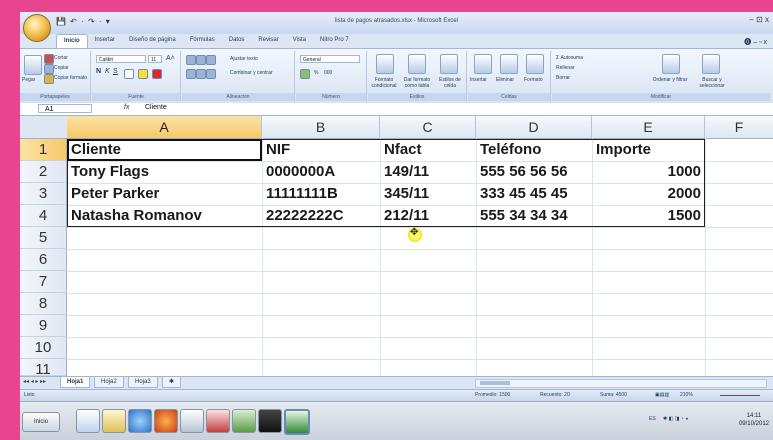 The width and height of the screenshot is (773, 440). I want to click on column-header-d: D, so click(534, 127).